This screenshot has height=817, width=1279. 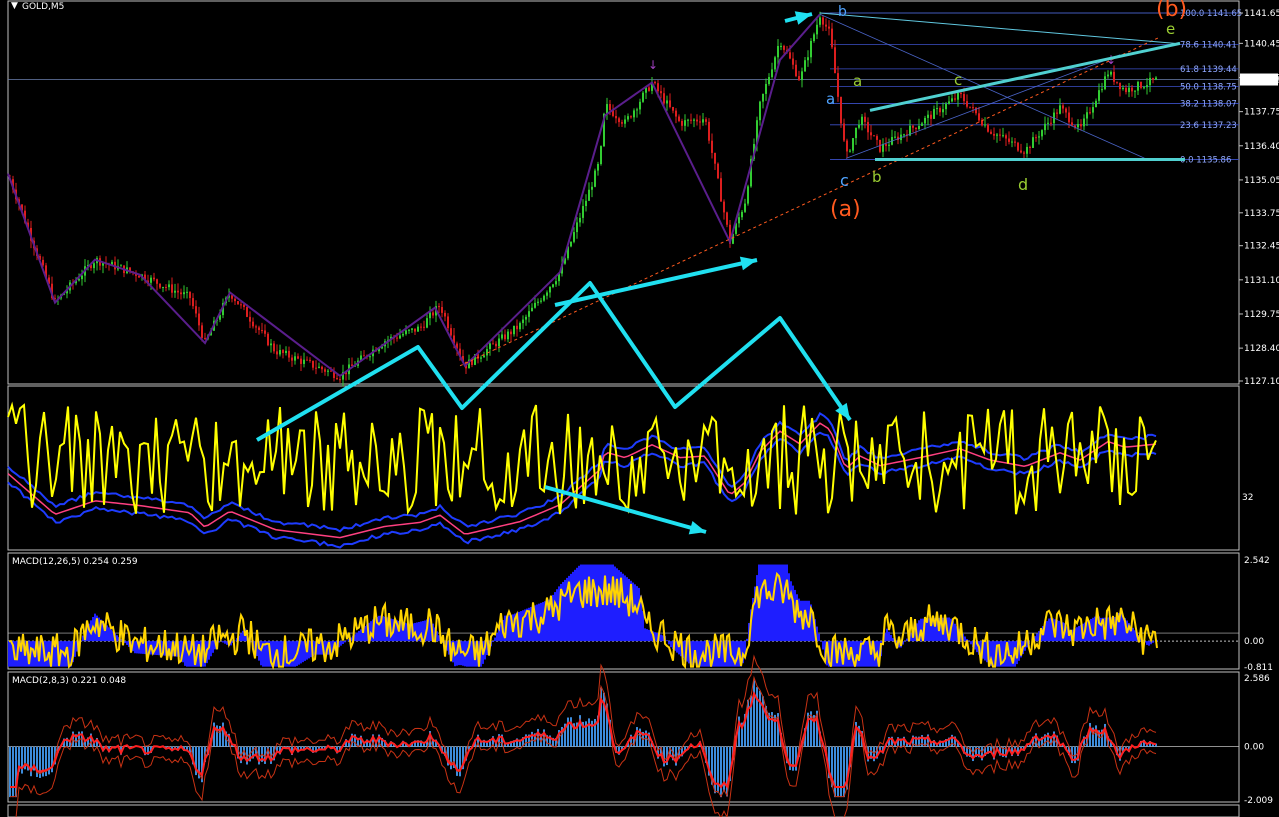 I want to click on chart-title: GOLD,M5, so click(x=43, y=7).